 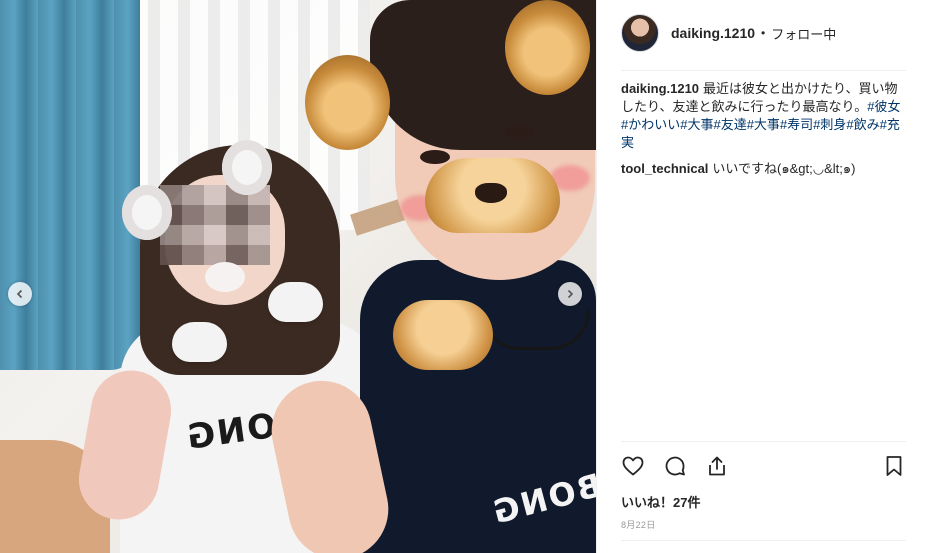 What do you see at coordinates (147, 212) in the screenshot?
I see `cat-ear-left` at bounding box center [147, 212].